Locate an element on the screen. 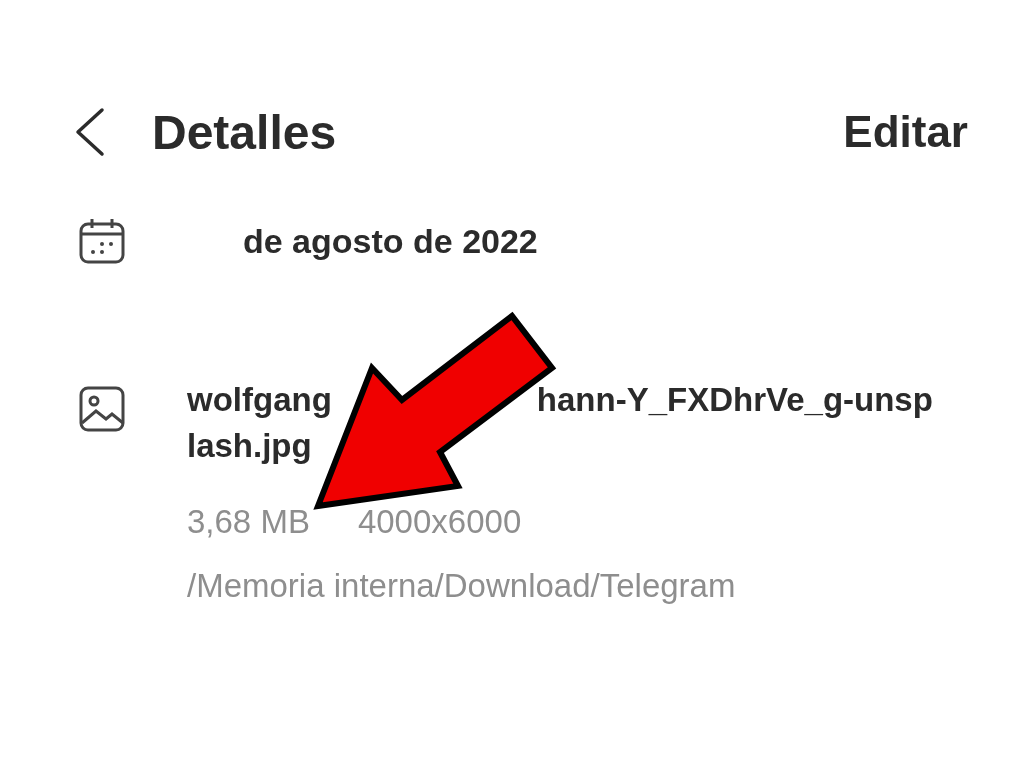  screen-title: Detalles is located at coordinates (245, 132).